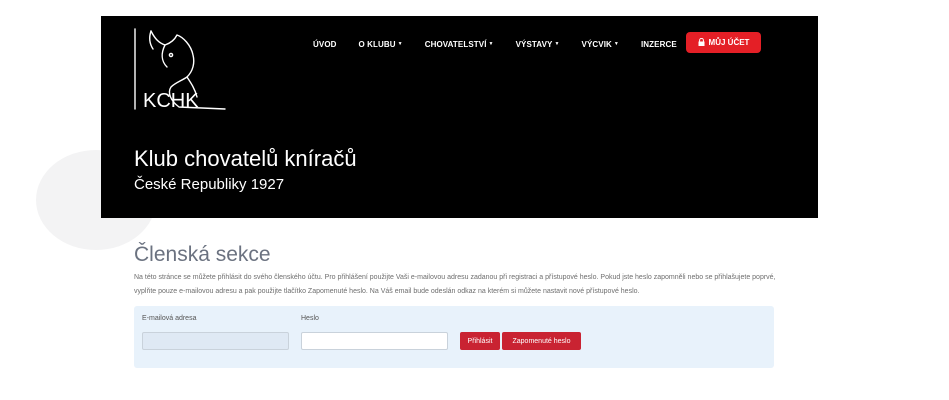  I want to click on hero-subtitle: České Republiky 1927, so click(209, 184).